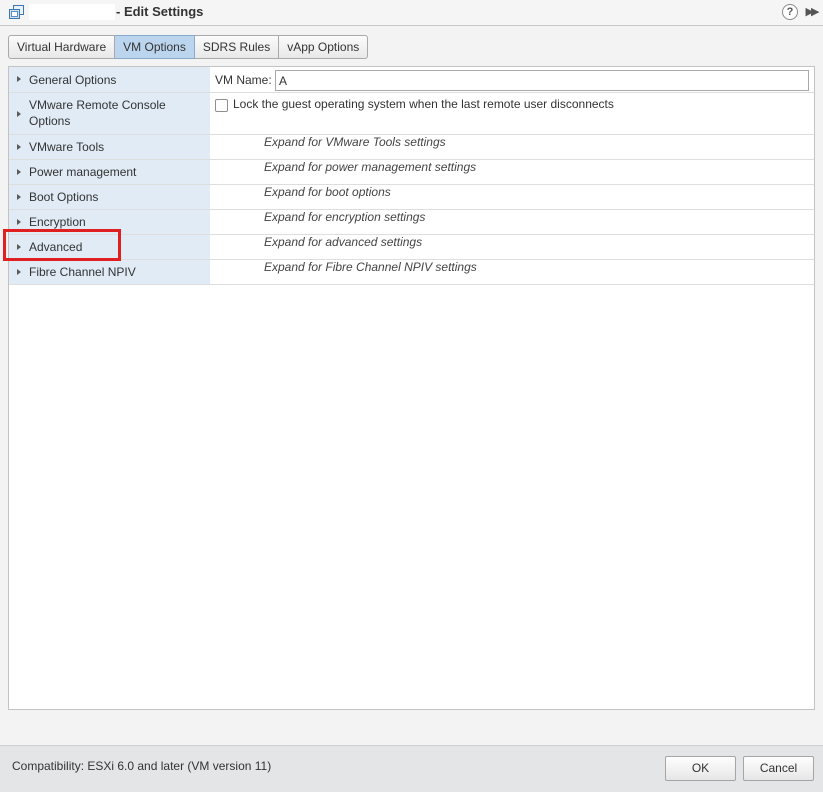 The width and height of the screenshot is (823, 792). Describe the element at coordinates (411, 197) in the screenshot. I see `row-boot-options: Boot Options Expand for boot options` at that location.